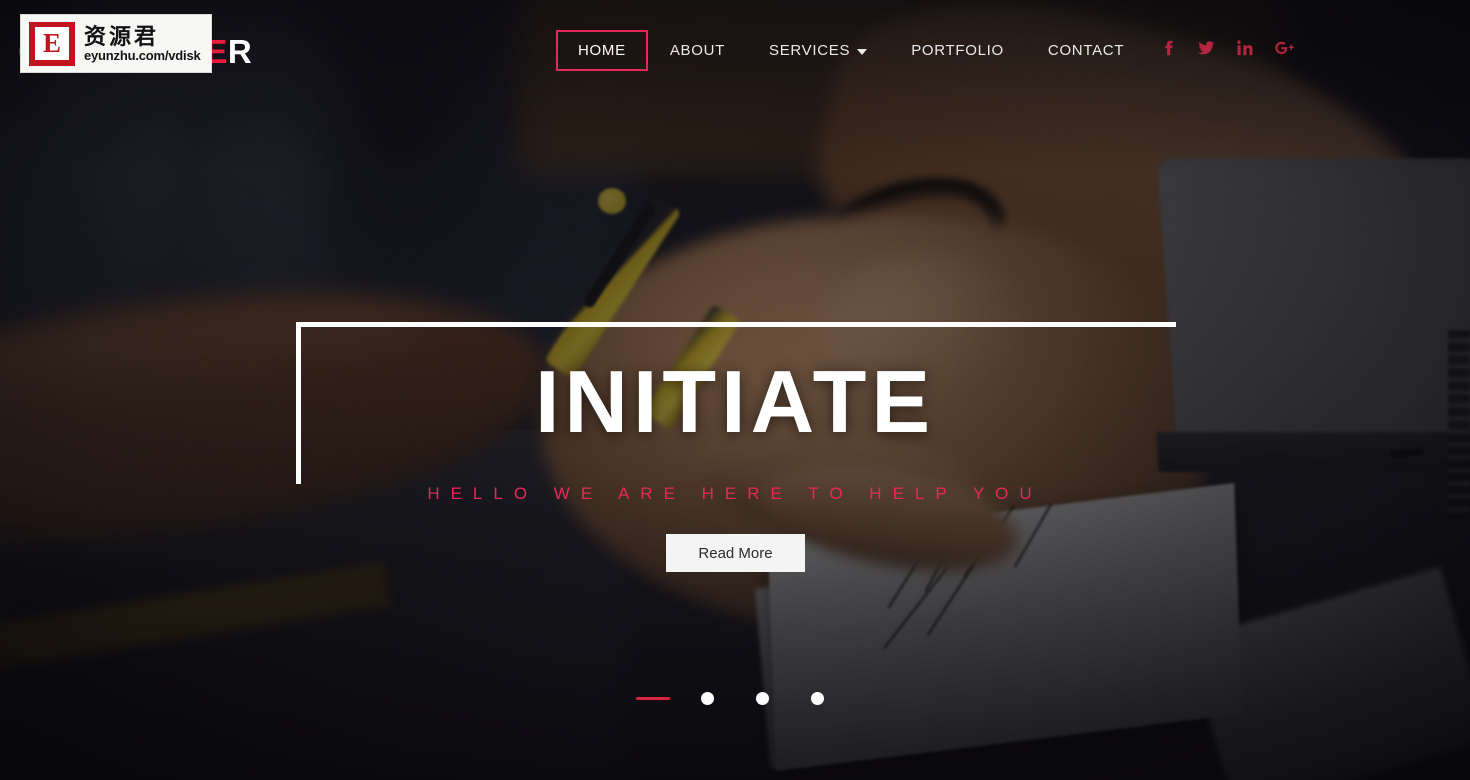 The image size is (1470, 780). I want to click on nav-item-label: PORTFOLIO, so click(957, 50).